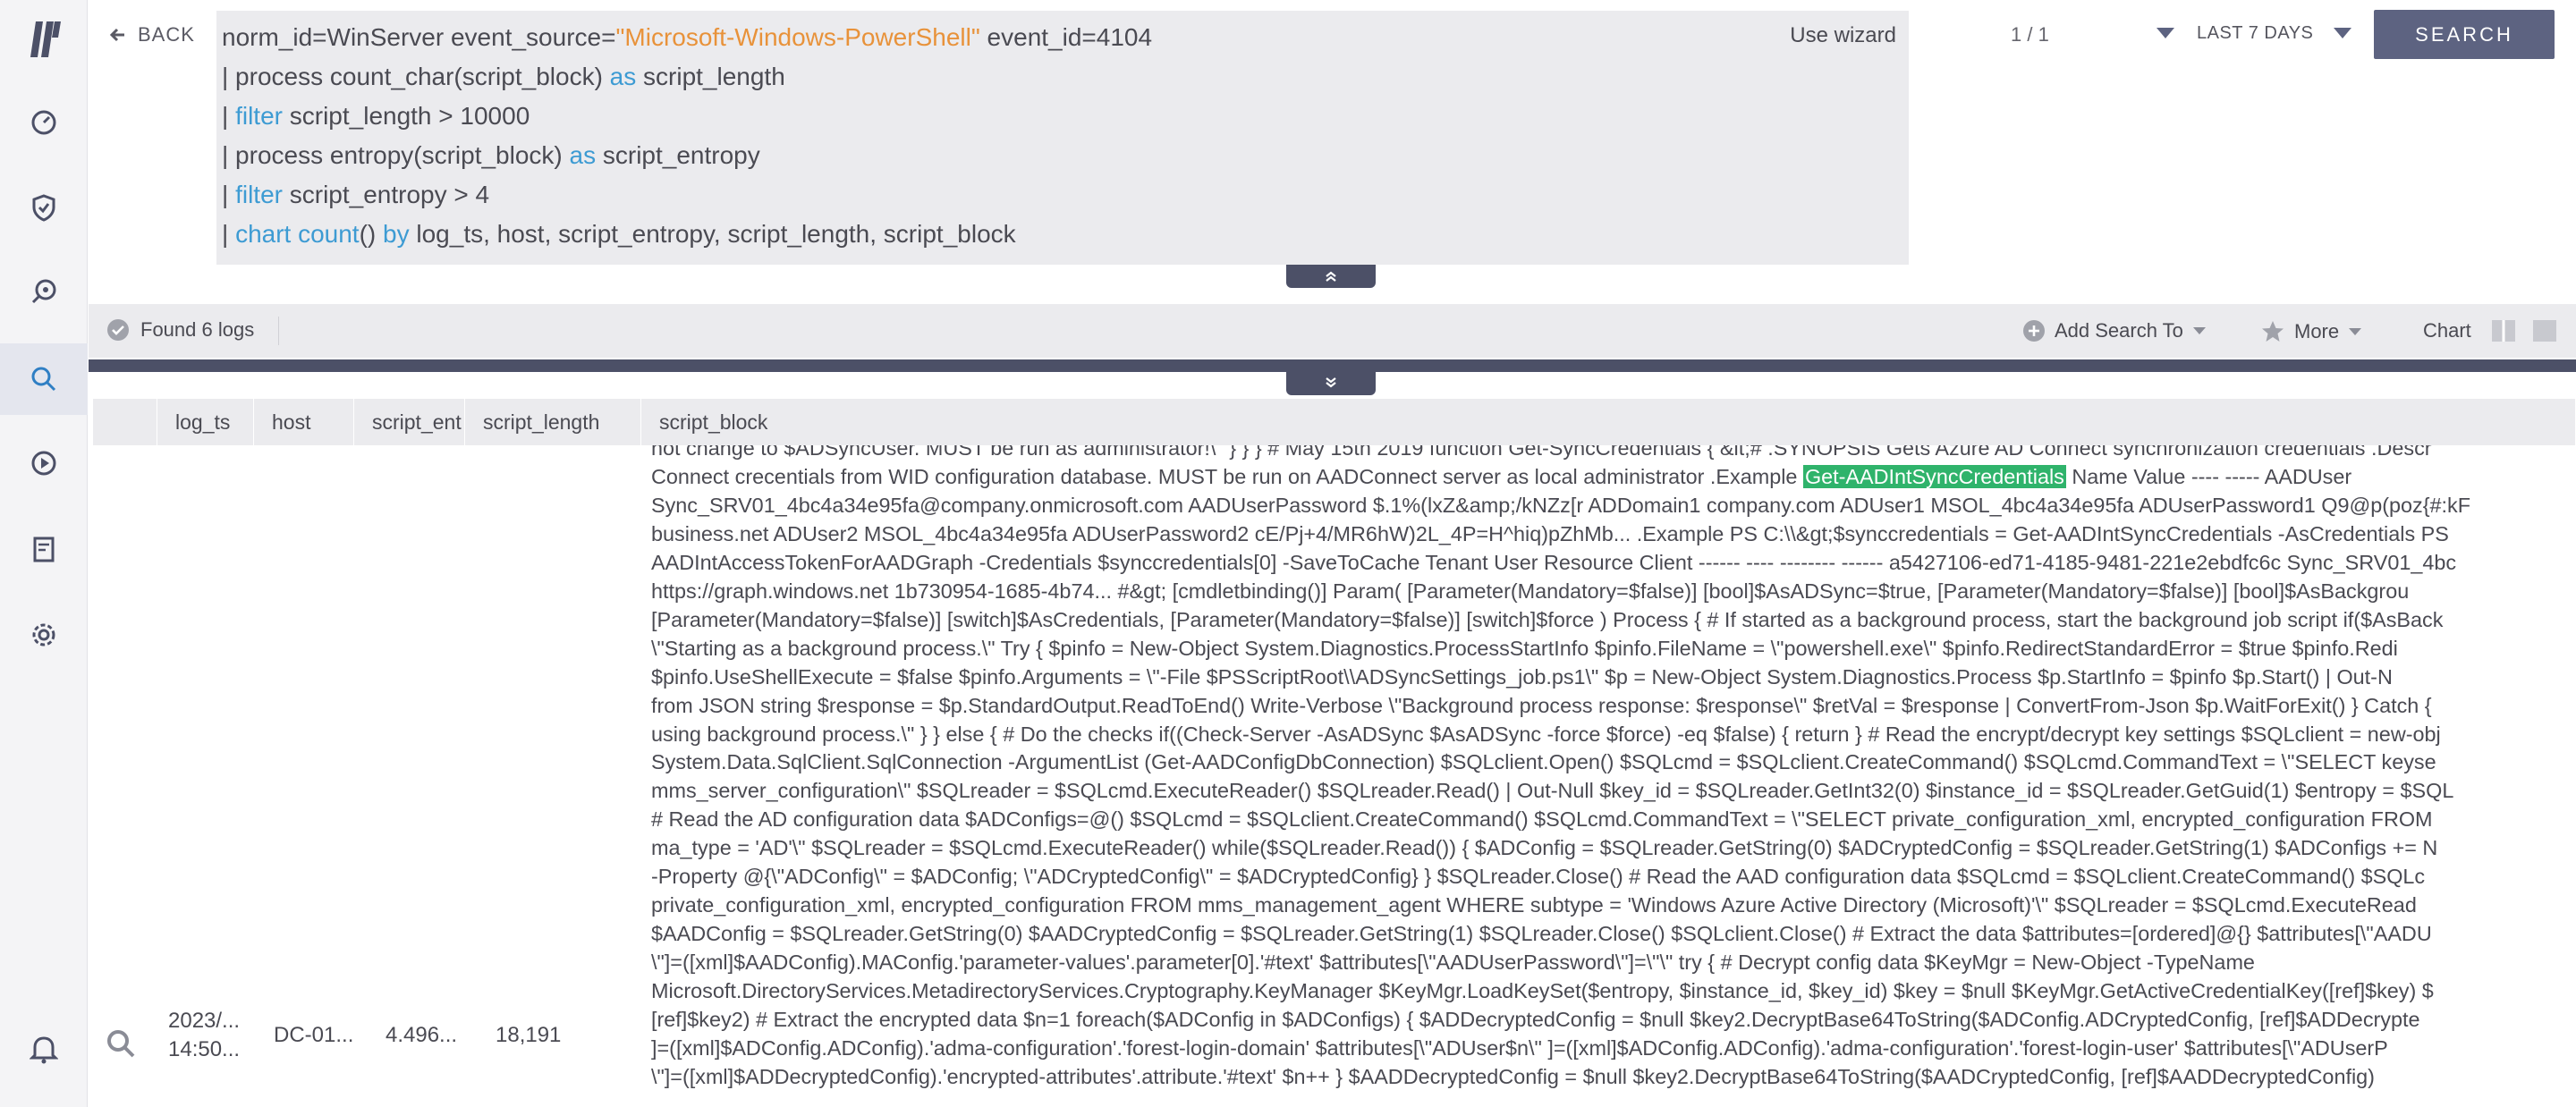 The height and width of the screenshot is (1107, 2576). I want to click on found-logs: Found 6 logs, so click(180, 330).